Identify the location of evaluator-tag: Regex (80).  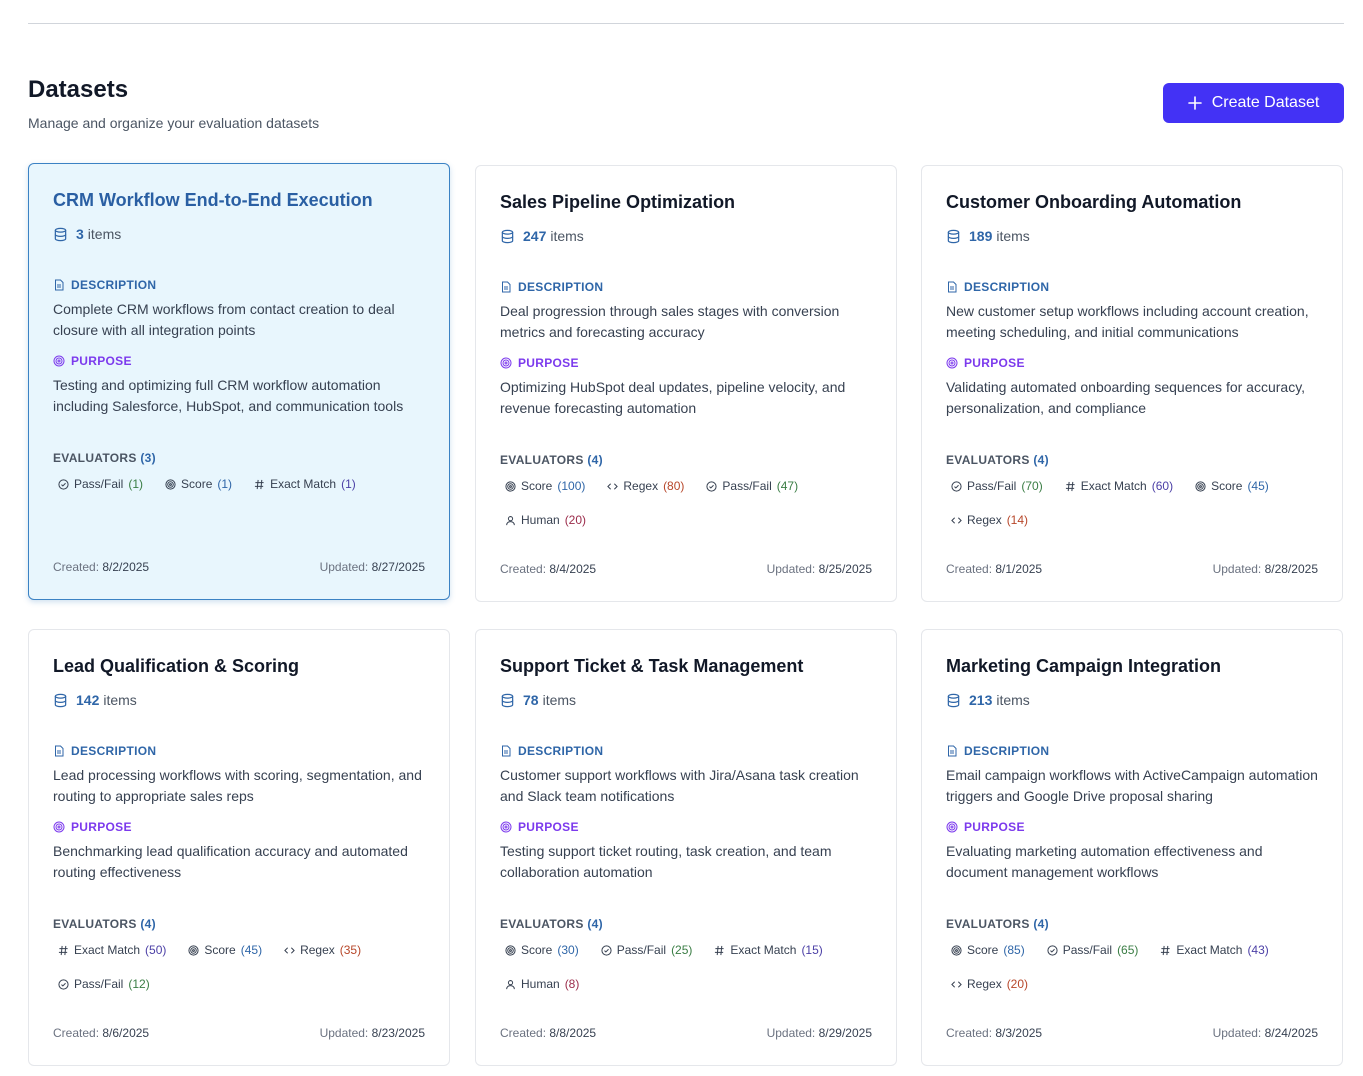
(645, 486).